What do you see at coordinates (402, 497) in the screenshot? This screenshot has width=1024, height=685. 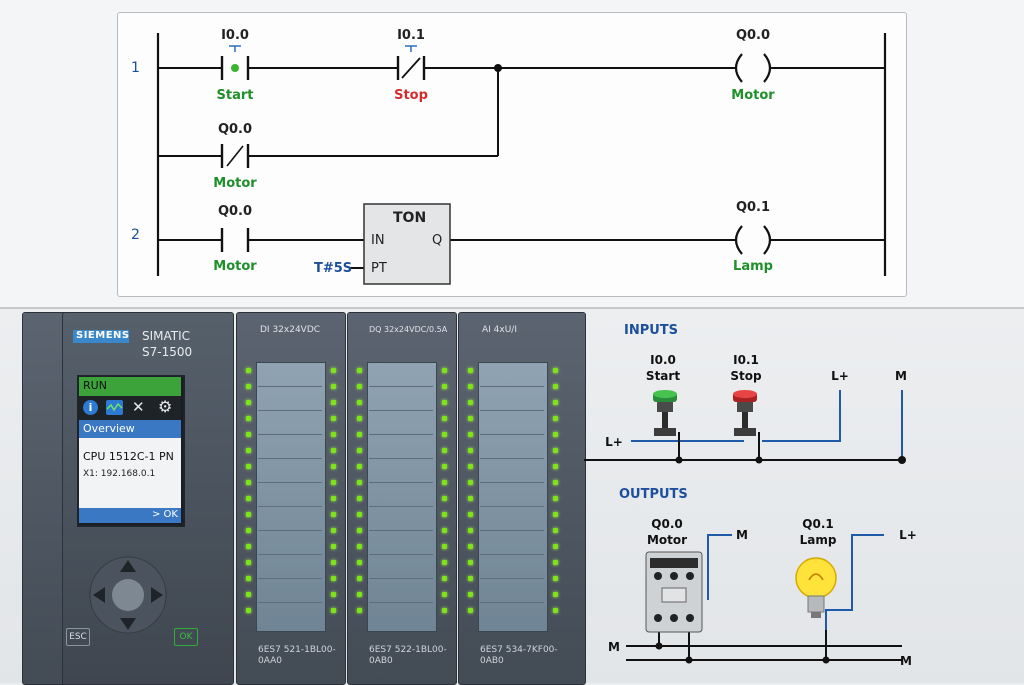 I see `module-dq-cover` at bounding box center [402, 497].